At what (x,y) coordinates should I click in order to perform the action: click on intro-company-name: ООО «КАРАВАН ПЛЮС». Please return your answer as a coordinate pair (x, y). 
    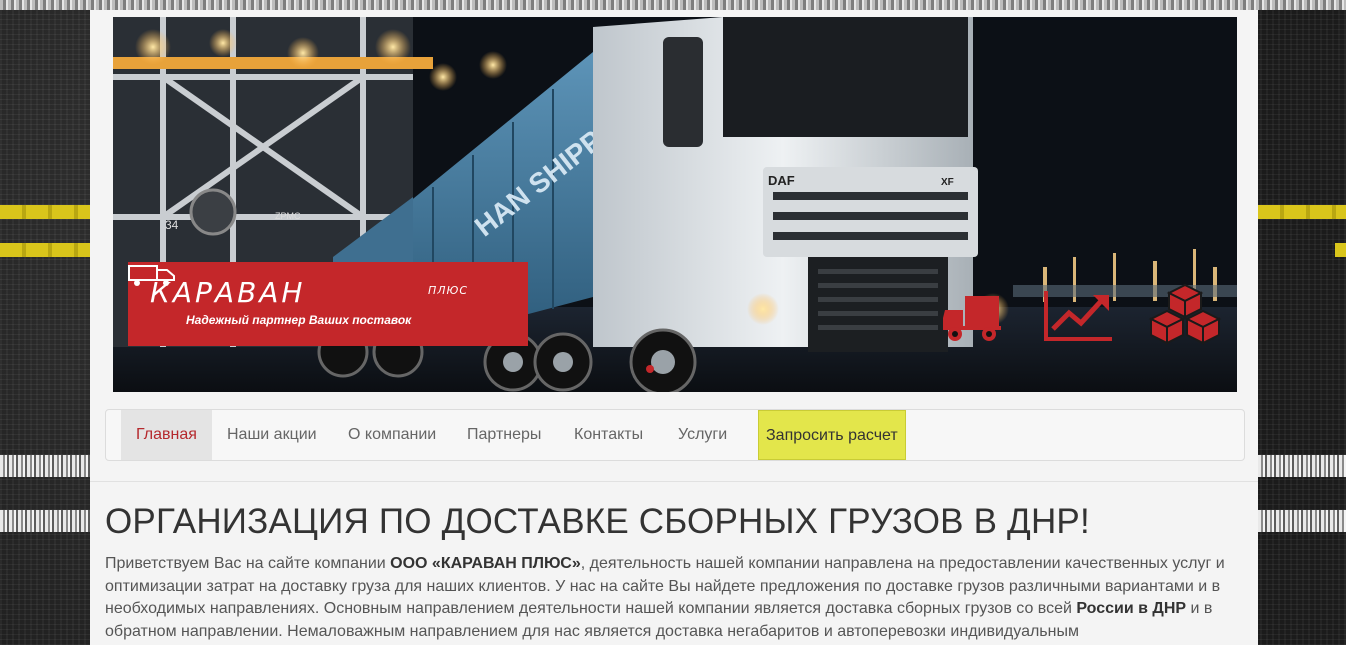
    Looking at the image, I should click on (485, 563).